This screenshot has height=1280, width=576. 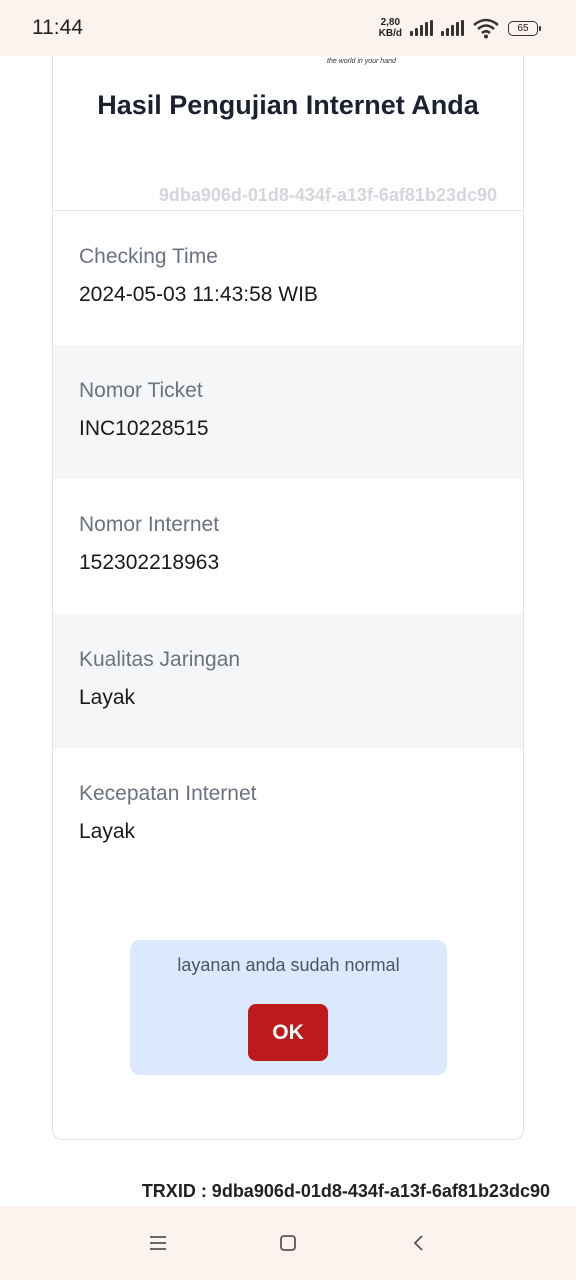 What do you see at coordinates (198, 294) in the screenshot?
I see `detail-value: 2024-05-03 11:43:58 WIB` at bounding box center [198, 294].